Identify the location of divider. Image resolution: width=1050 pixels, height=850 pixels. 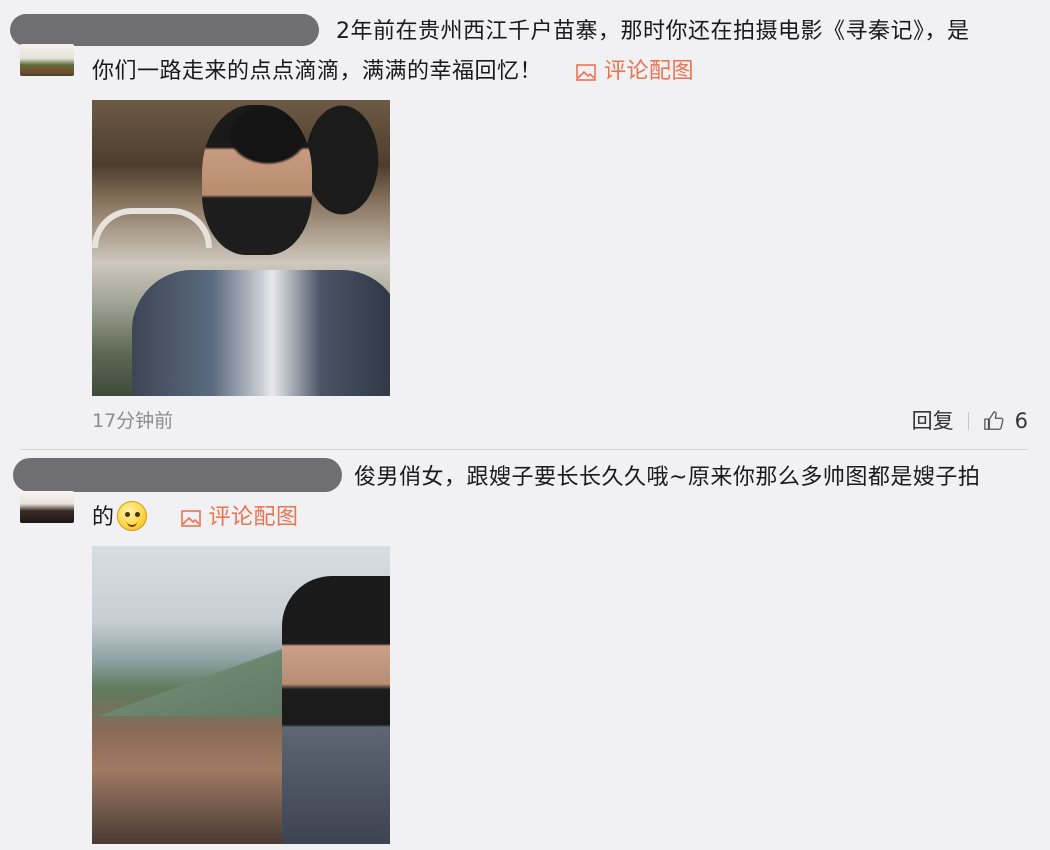
(968, 421).